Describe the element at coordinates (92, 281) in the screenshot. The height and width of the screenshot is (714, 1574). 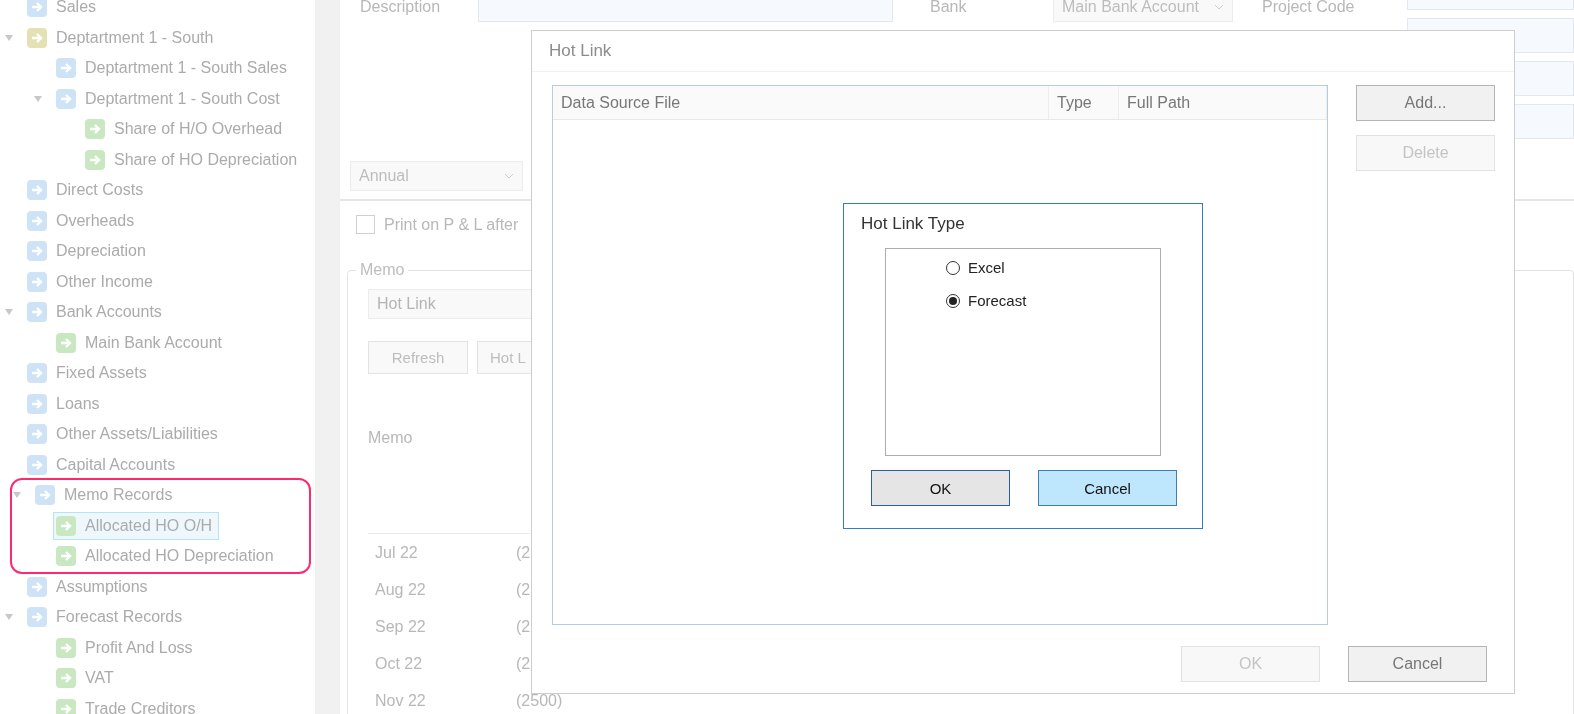
I see `tree-item: Other Income` at that location.